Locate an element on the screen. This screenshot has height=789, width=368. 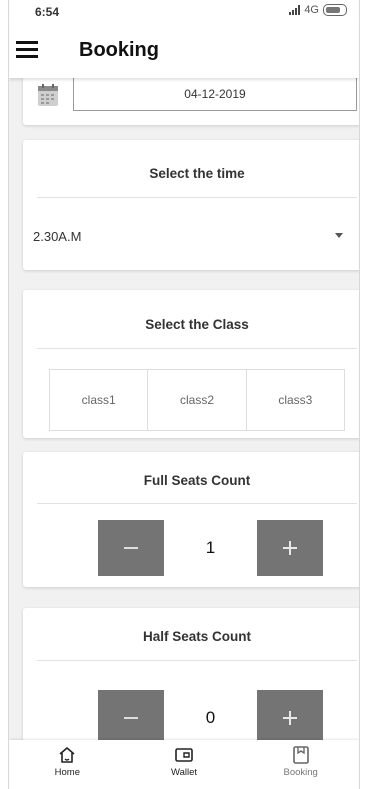
date-field: 04-12-2019 is located at coordinates (215, 94).